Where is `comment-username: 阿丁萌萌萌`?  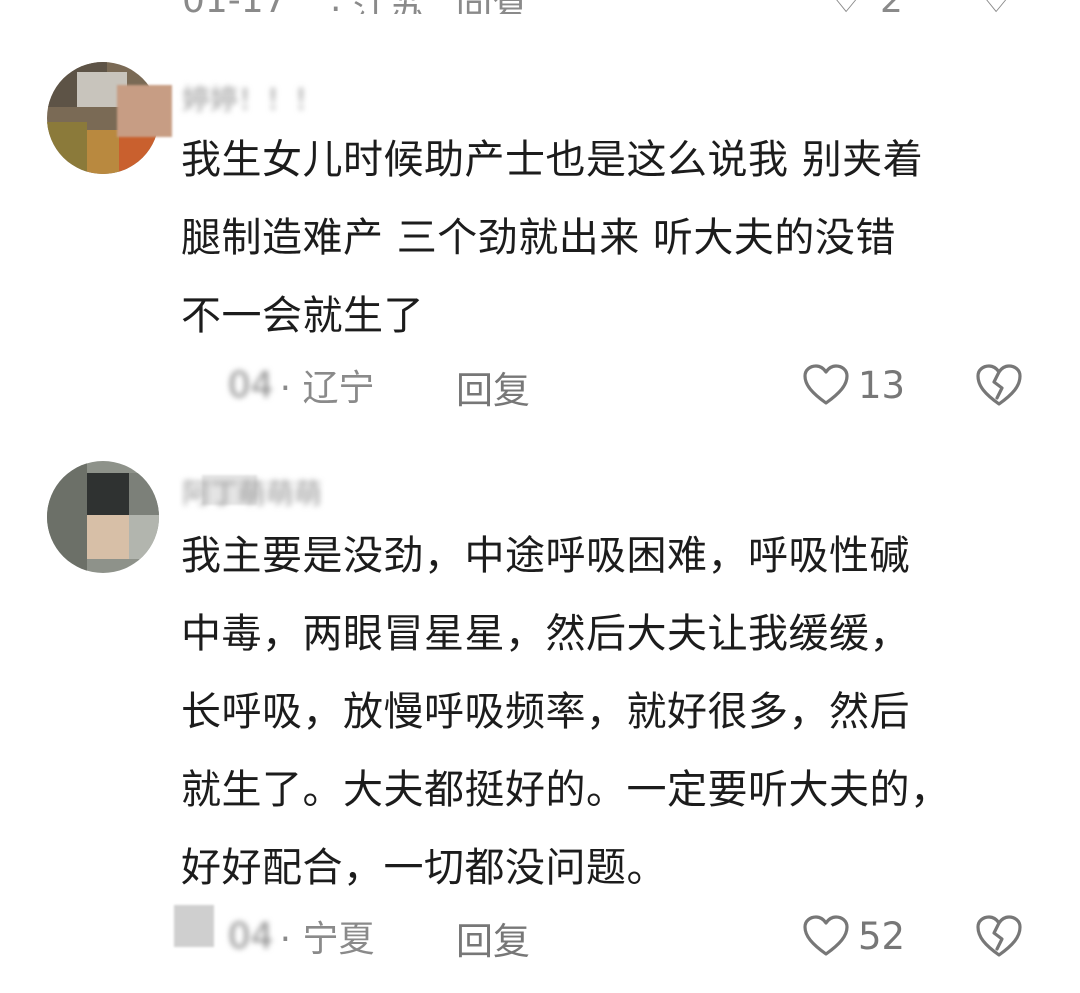
comment-username: 阿丁萌萌萌 is located at coordinates (252, 492).